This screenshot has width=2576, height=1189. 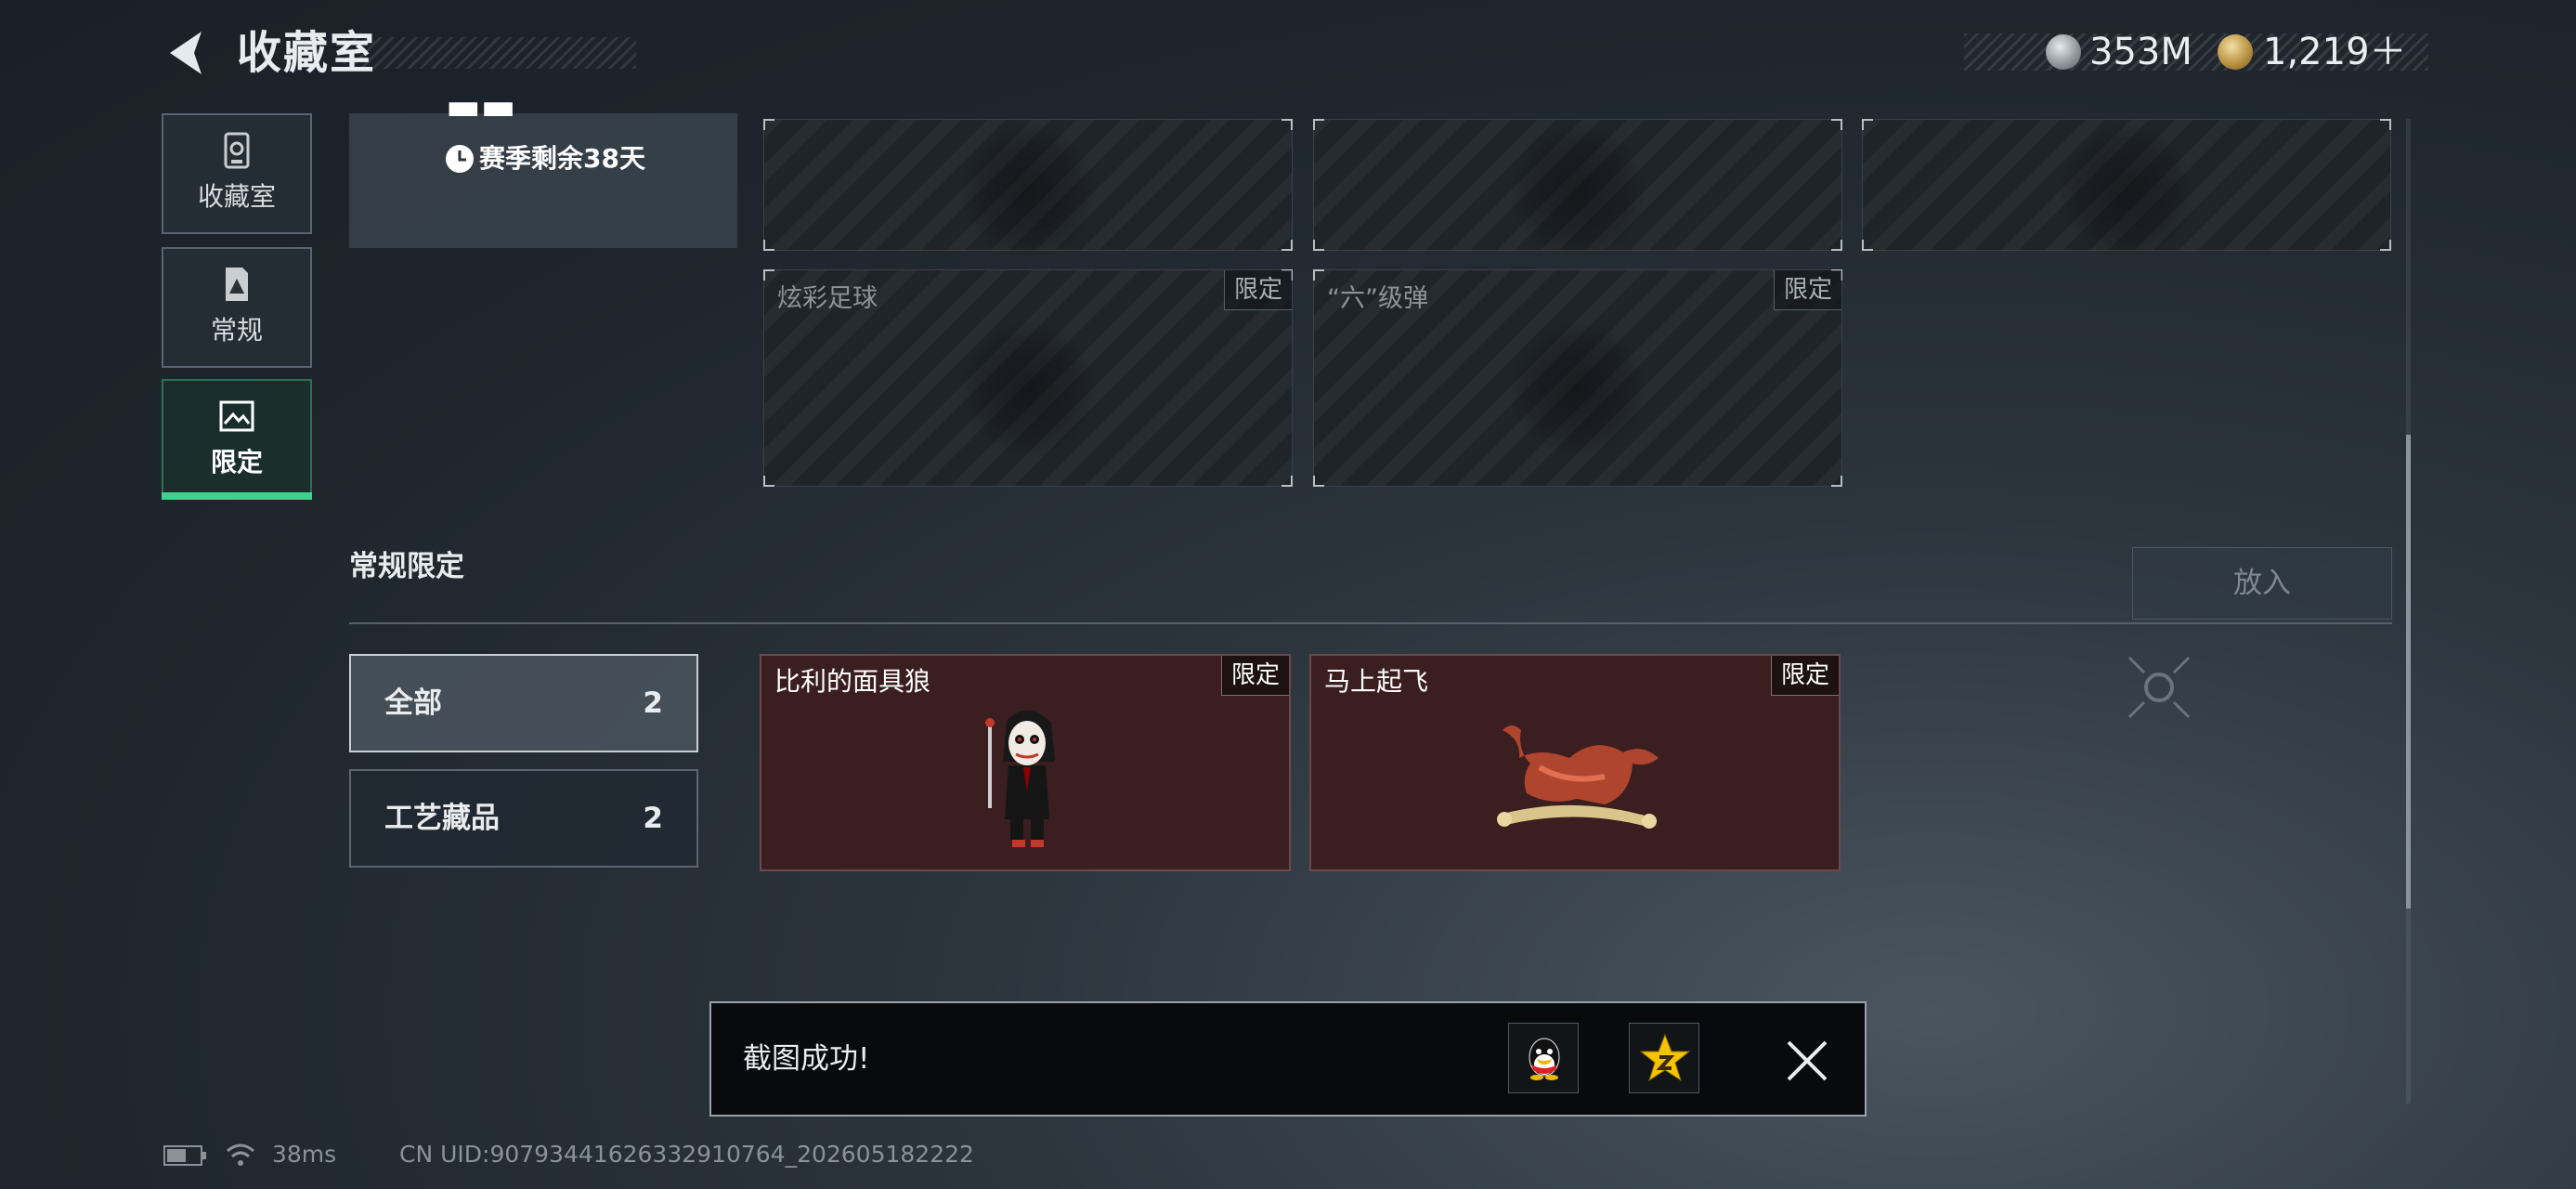 I want to click on scrollbar-thumb, so click(x=2409, y=672).